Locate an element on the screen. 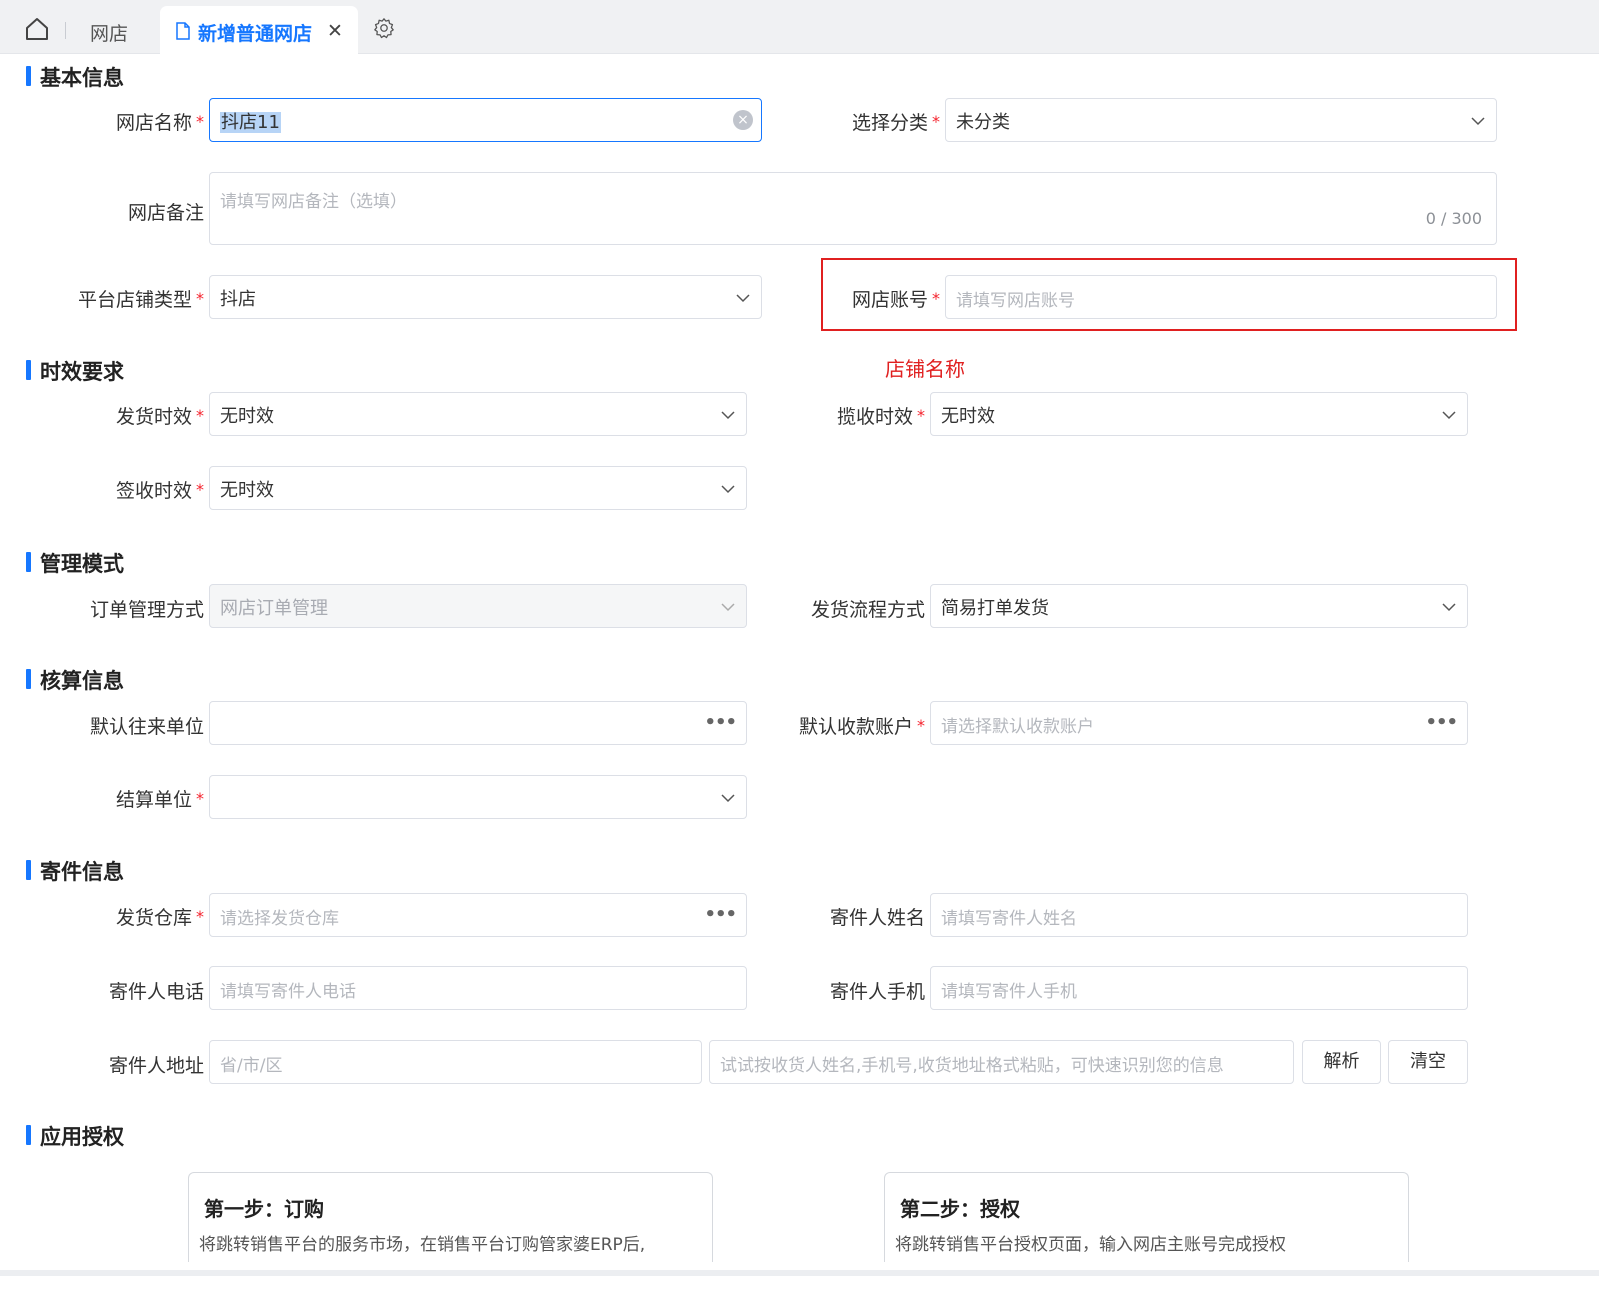 This screenshot has width=1599, height=1306. tab-shop: 网店 is located at coordinates (109, 32).